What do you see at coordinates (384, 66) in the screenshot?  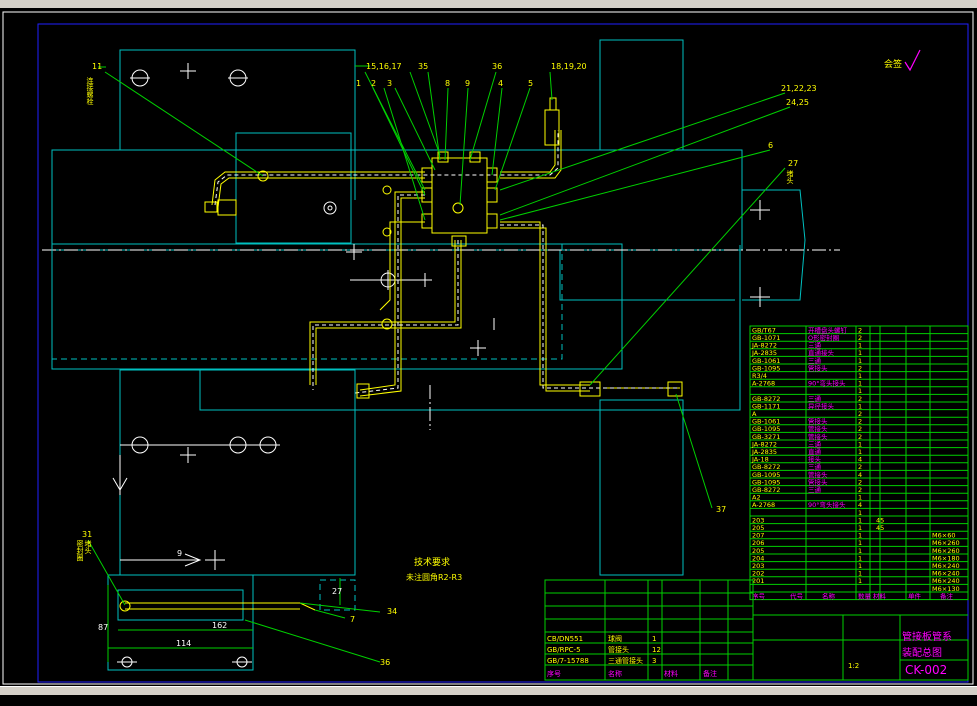 I see `balloon-15-16-17: 15,16,17` at bounding box center [384, 66].